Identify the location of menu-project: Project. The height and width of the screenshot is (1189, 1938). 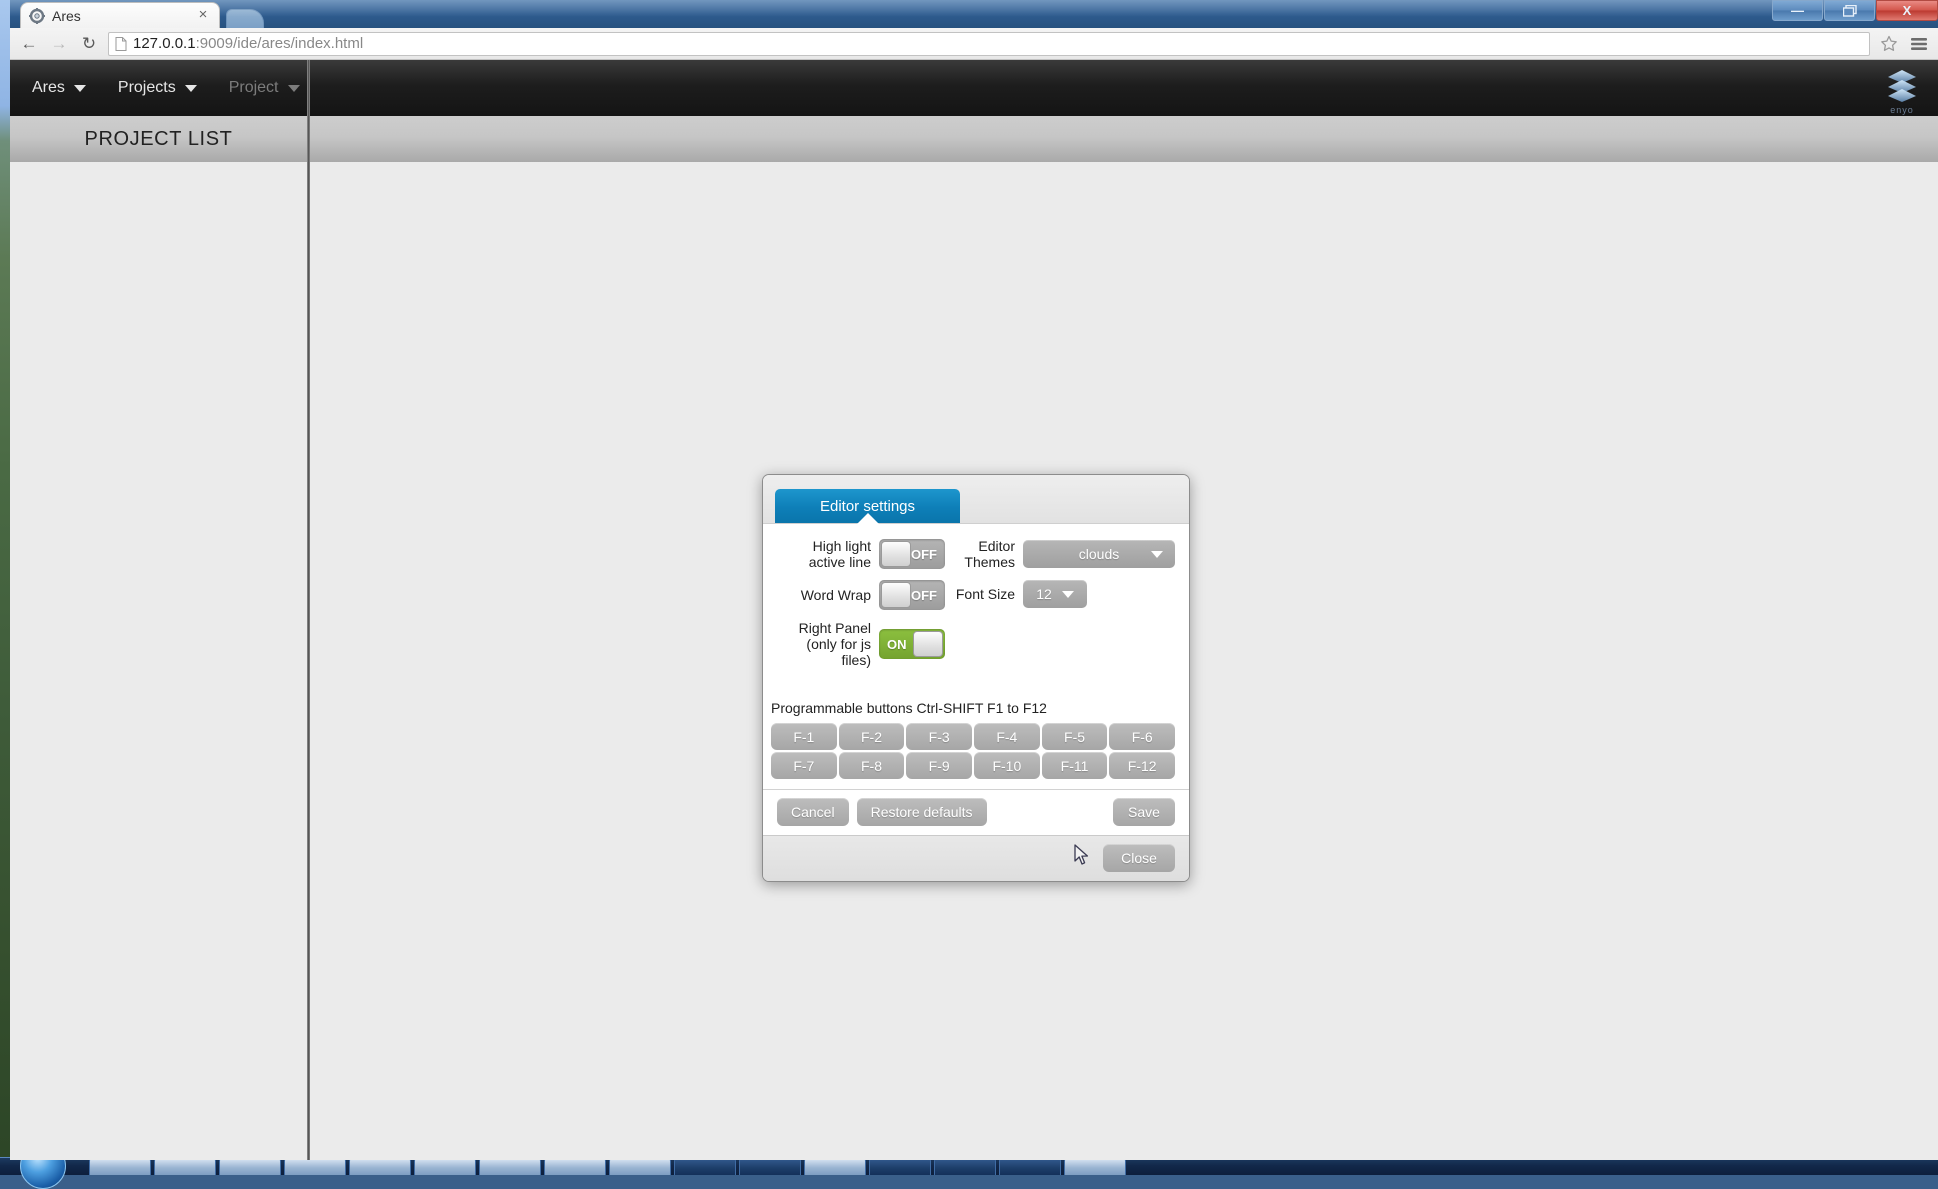
(264, 88).